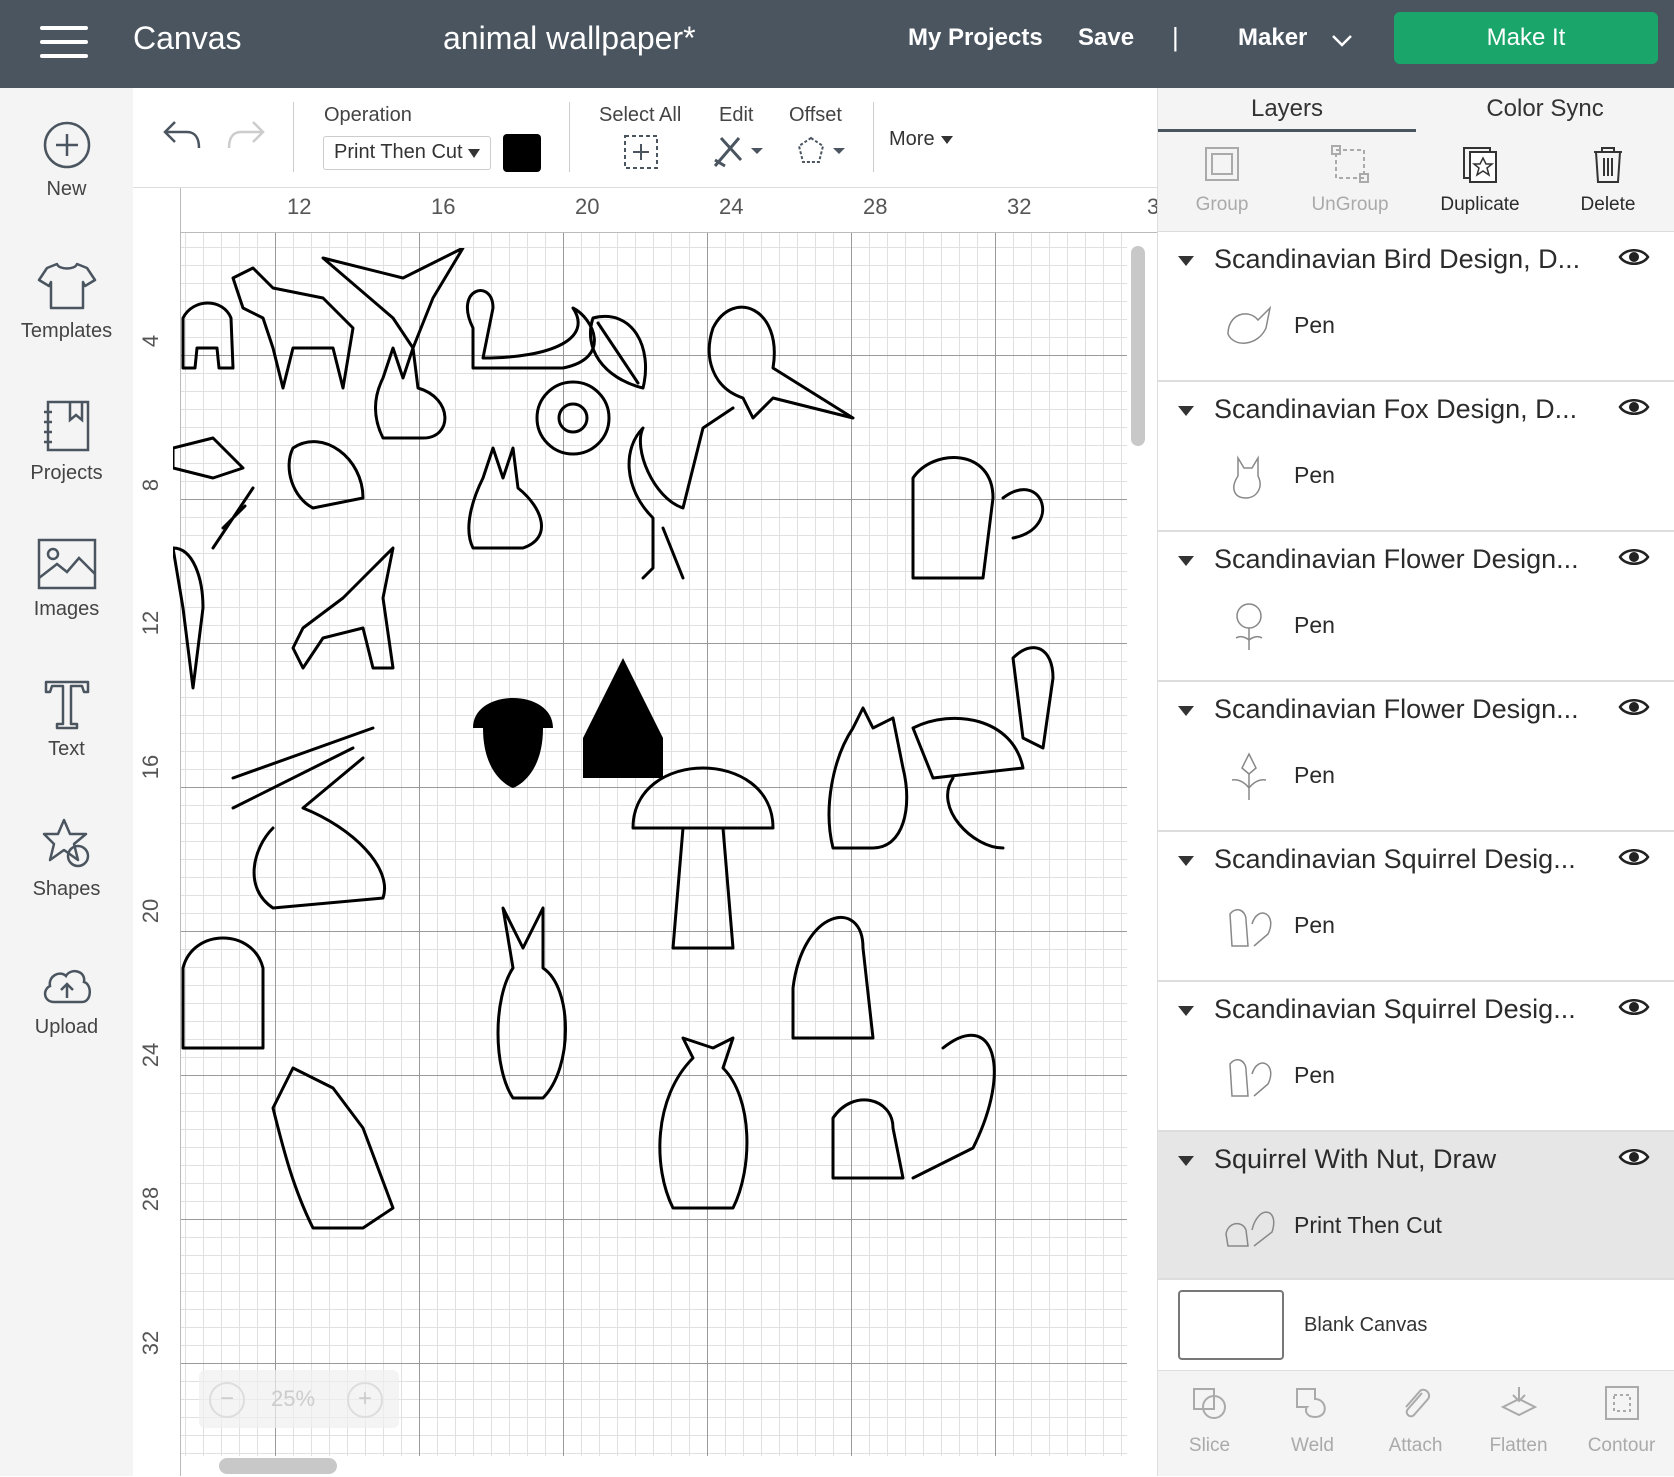 Image resolution: width=1674 pixels, height=1477 pixels. What do you see at coordinates (1314, 475) in the screenshot?
I see `layer-operation: Pen` at bounding box center [1314, 475].